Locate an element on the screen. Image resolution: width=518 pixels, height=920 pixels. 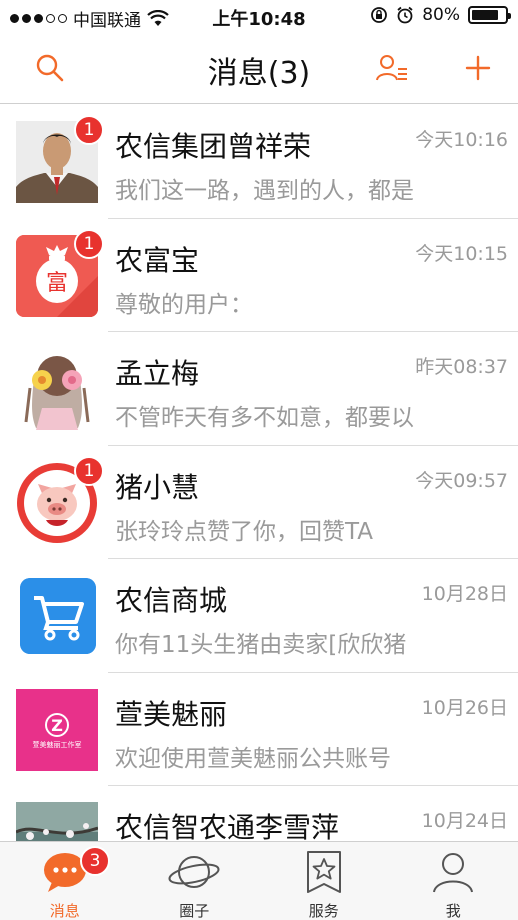
tab-bar: 3 消息 圈子 服务 我 is located at coordinates (259, 880).